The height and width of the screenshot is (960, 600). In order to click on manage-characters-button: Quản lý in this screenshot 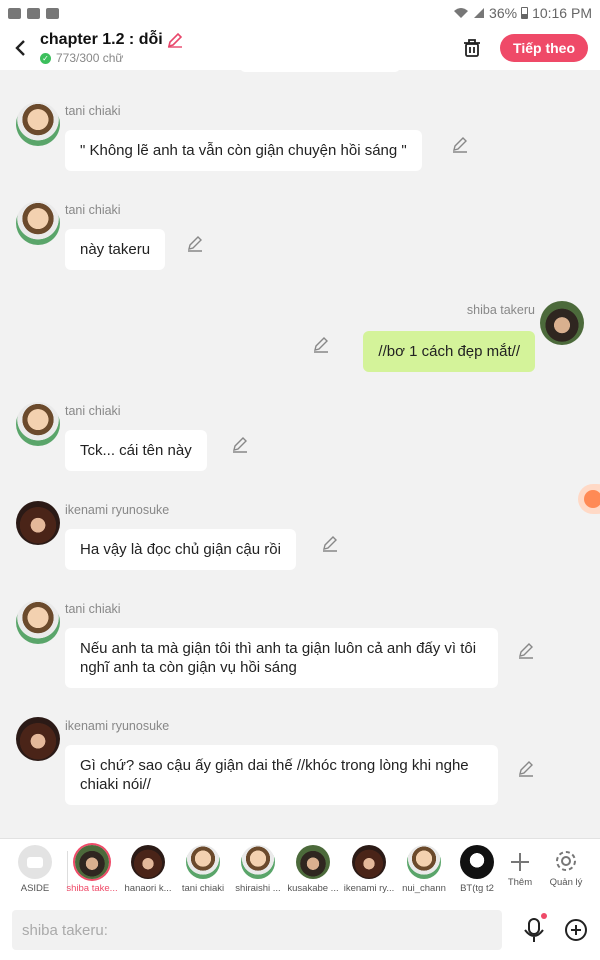, I will do `click(566, 866)`.